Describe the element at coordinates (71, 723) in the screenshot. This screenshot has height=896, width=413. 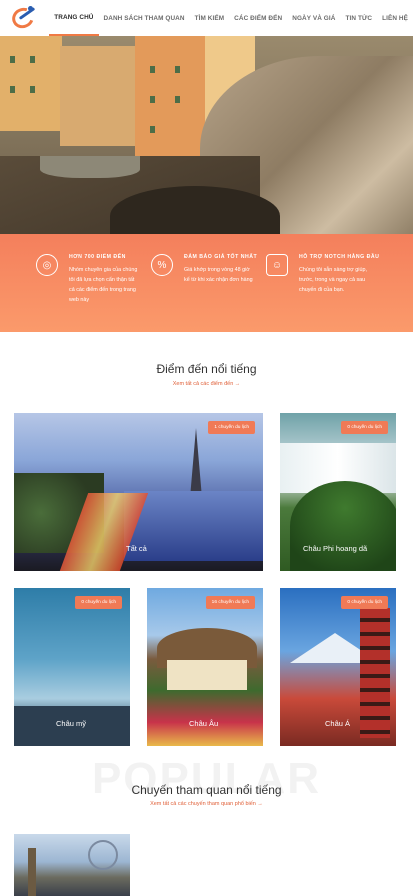
I see `destination-name: Châu mỹ` at that location.